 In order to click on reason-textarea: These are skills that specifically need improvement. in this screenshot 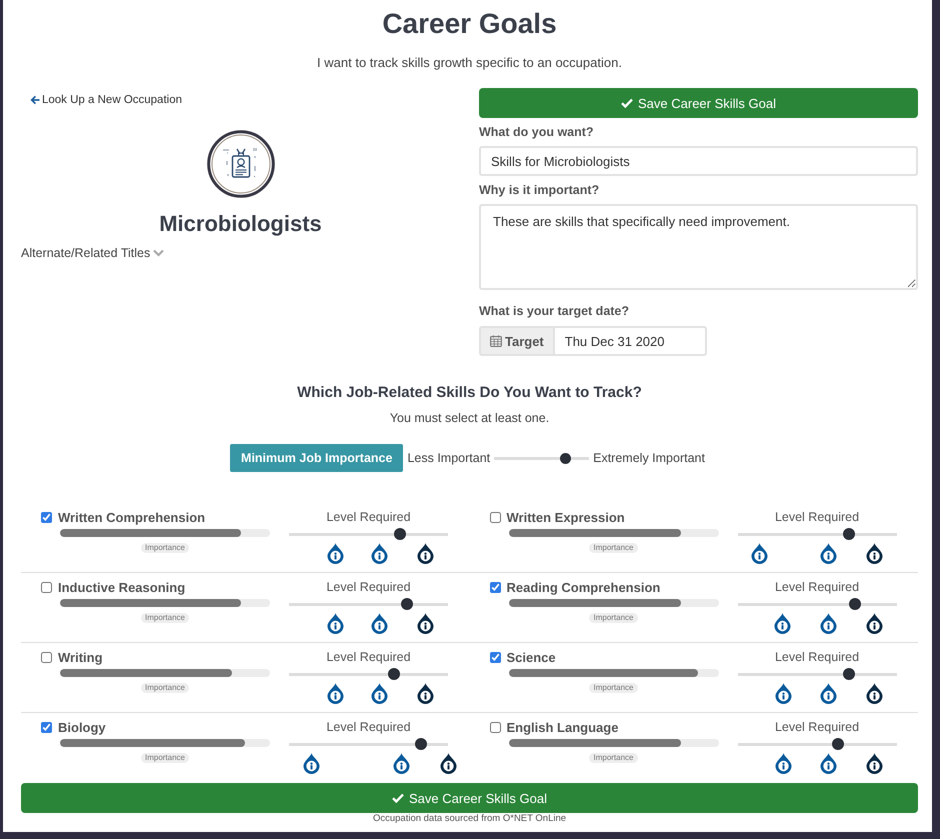, I will do `click(698, 247)`.